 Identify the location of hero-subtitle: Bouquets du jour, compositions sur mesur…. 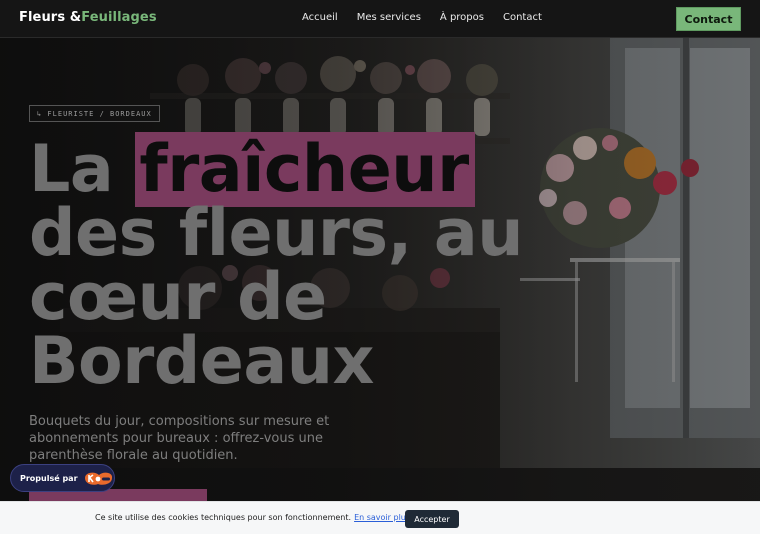
(179, 438).